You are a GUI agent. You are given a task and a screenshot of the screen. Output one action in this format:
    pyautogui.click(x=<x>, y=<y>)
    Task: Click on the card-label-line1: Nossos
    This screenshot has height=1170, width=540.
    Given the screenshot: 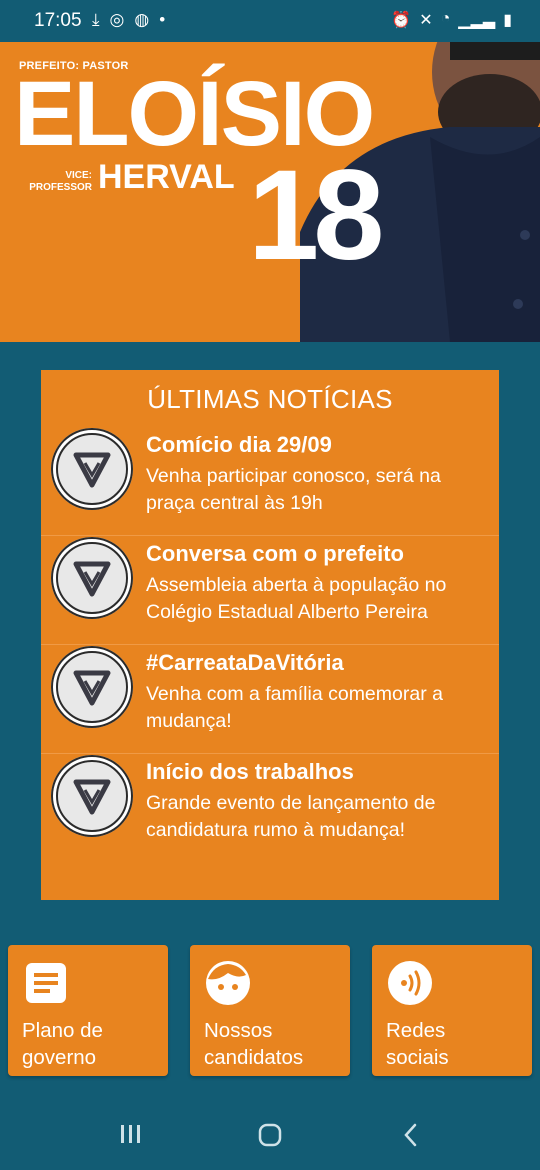 What is the action you would take?
    pyautogui.click(x=238, y=1030)
    